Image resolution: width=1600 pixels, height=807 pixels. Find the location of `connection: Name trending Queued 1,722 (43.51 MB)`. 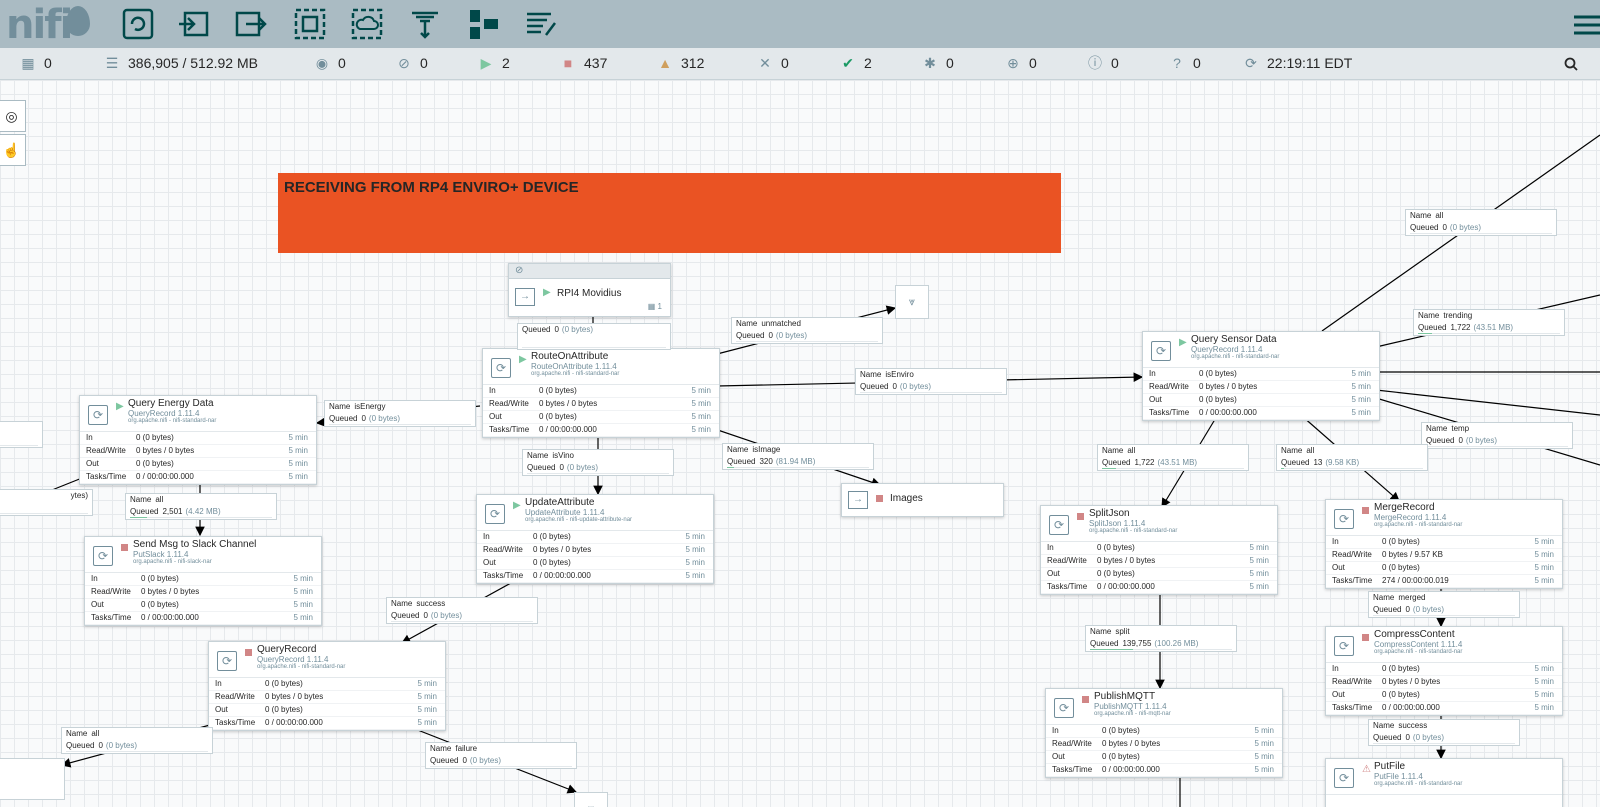

connection: Name trending Queued 1,722 (43.51 MB) is located at coordinates (1489, 322).